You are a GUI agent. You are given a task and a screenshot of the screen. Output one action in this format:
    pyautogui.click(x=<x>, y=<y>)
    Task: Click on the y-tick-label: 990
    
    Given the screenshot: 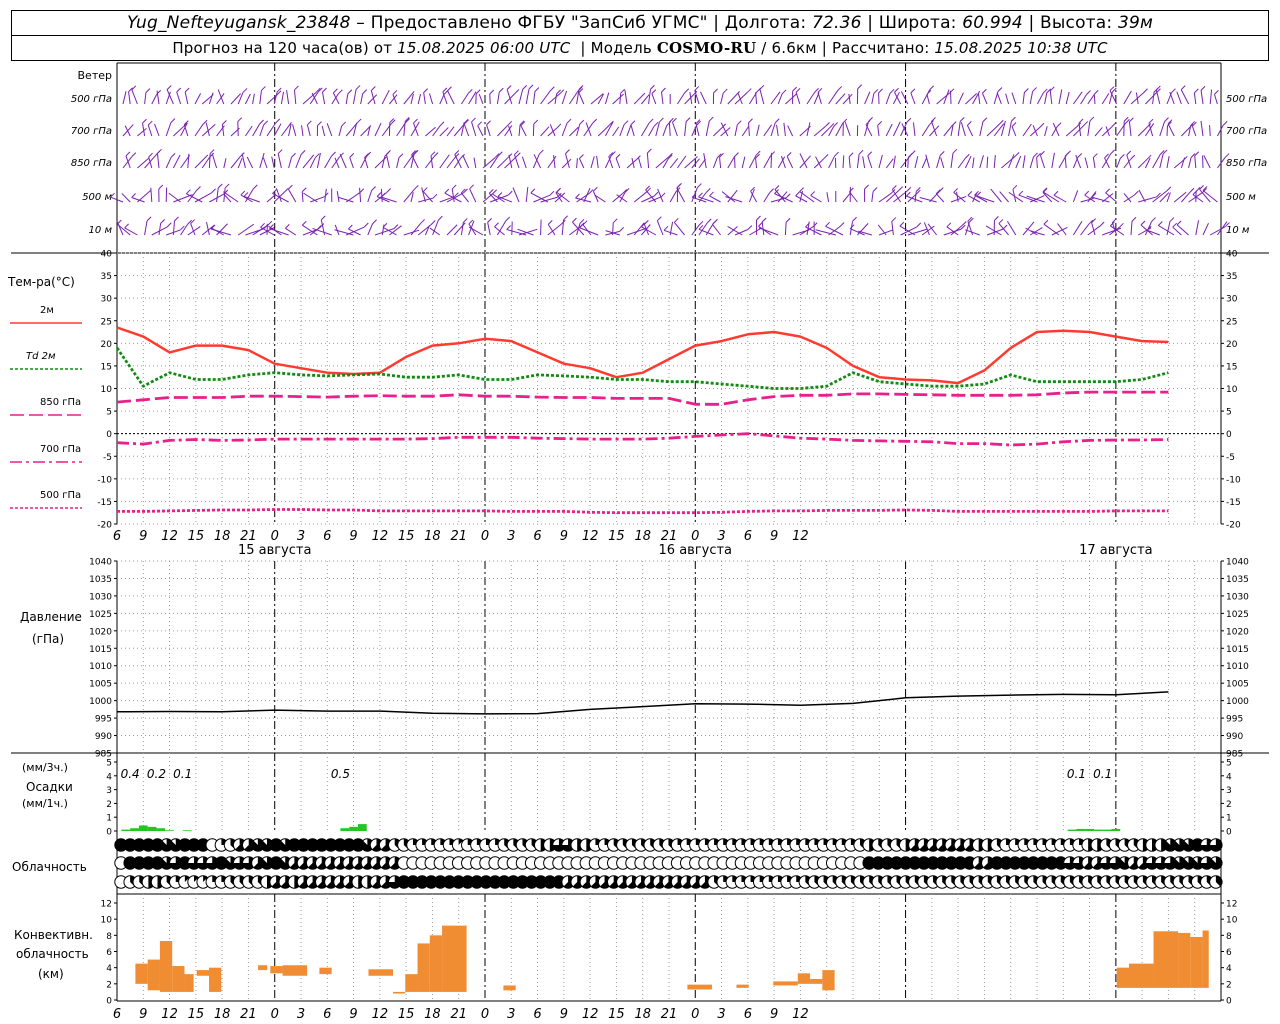 What is the action you would take?
    pyautogui.click(x=1234, y=737)
    